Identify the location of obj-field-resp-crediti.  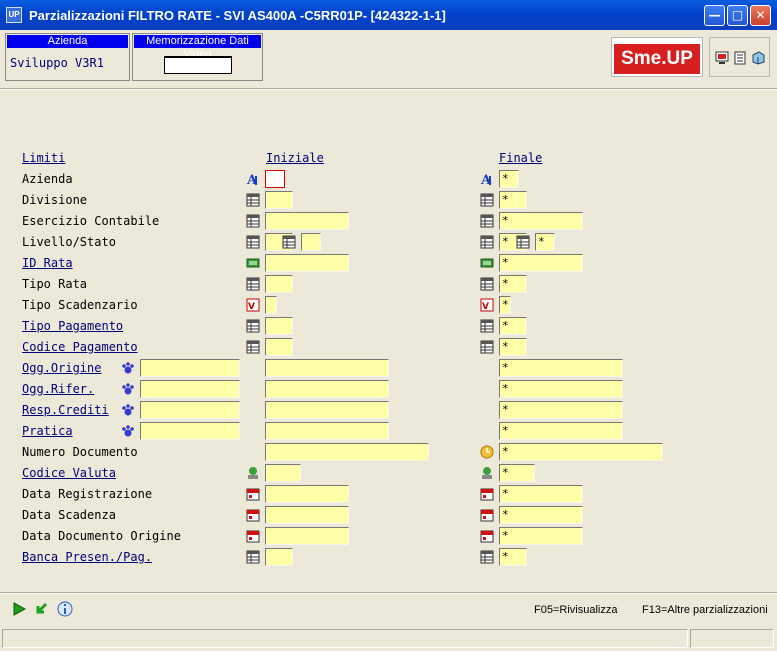
(190, 410).